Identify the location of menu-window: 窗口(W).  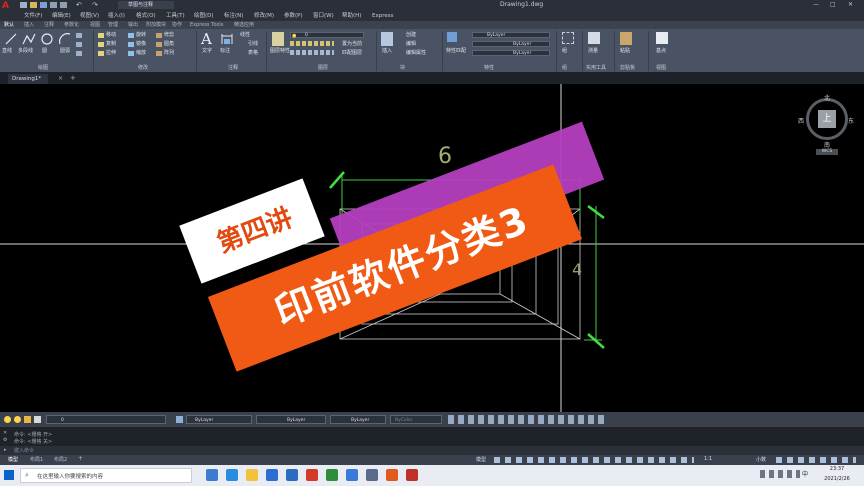
(323, 16).